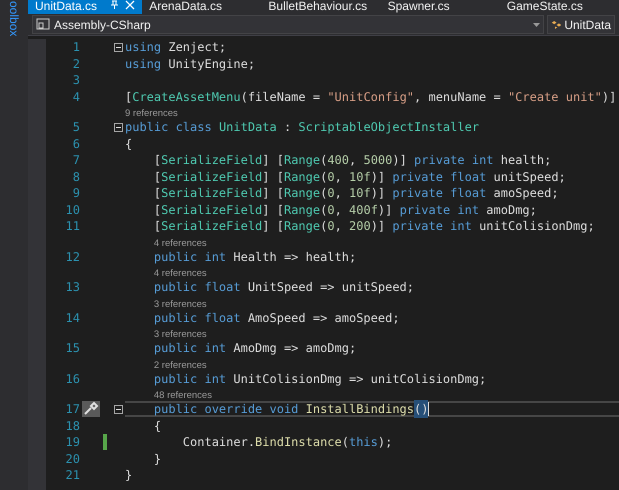  I want to click on references-link: 2 references, so click(180, 365).